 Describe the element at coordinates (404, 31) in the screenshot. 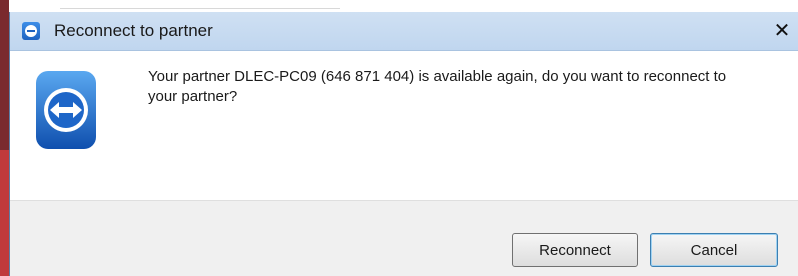

I see `dialog-titlebar: Reconnect to partner ✕` at that location.